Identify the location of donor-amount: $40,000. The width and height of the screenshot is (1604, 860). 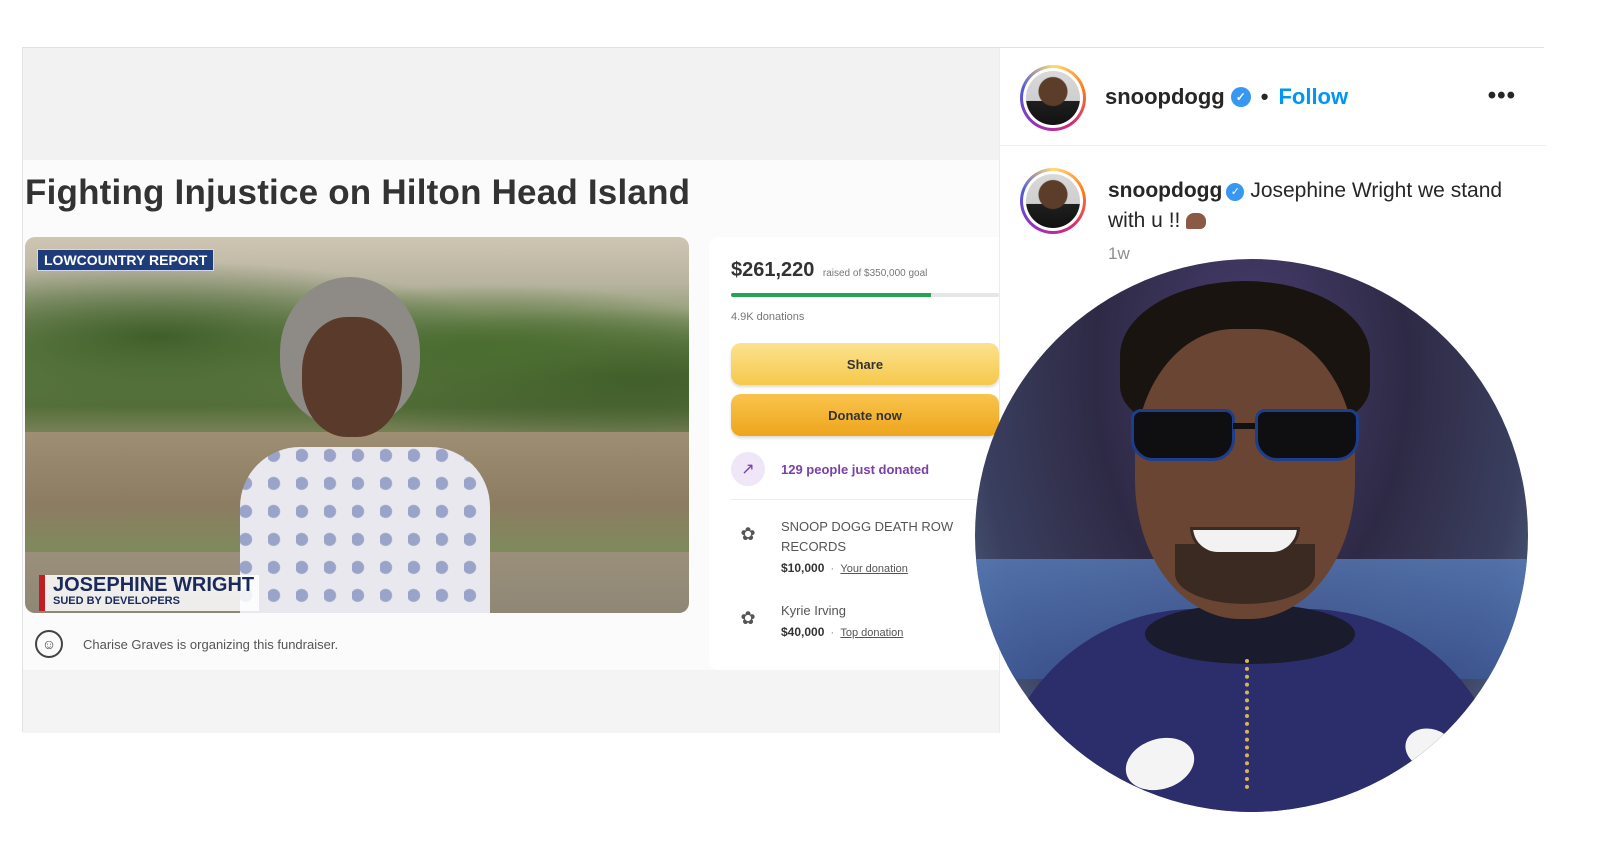
(803, 632).